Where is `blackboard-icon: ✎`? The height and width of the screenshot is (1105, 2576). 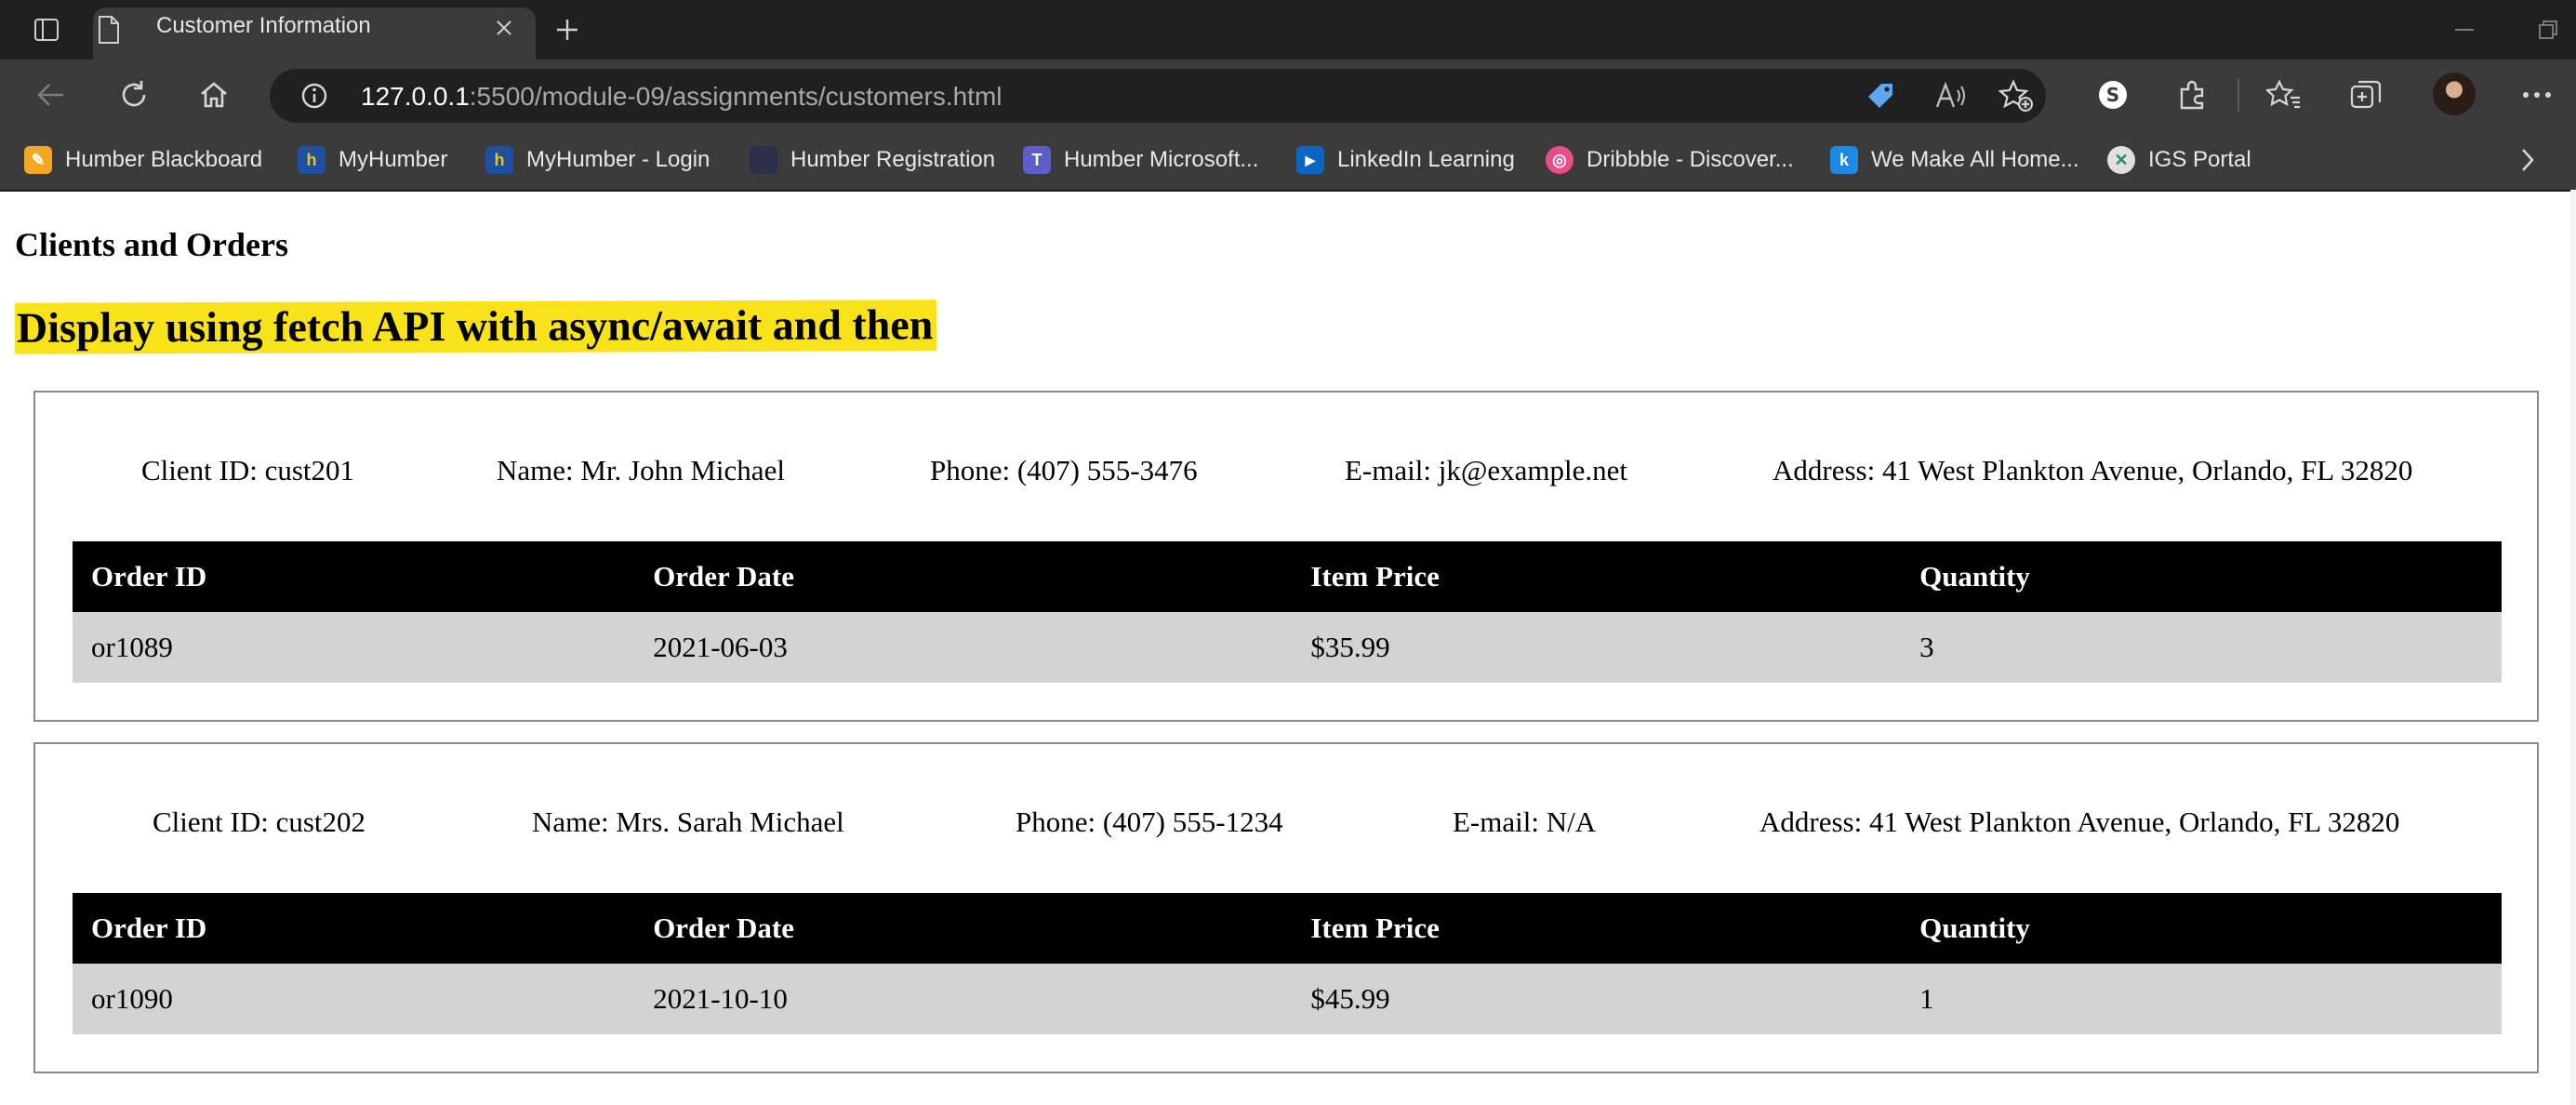 blackboard-icon: ✎ is located at coordinates (38, 160).